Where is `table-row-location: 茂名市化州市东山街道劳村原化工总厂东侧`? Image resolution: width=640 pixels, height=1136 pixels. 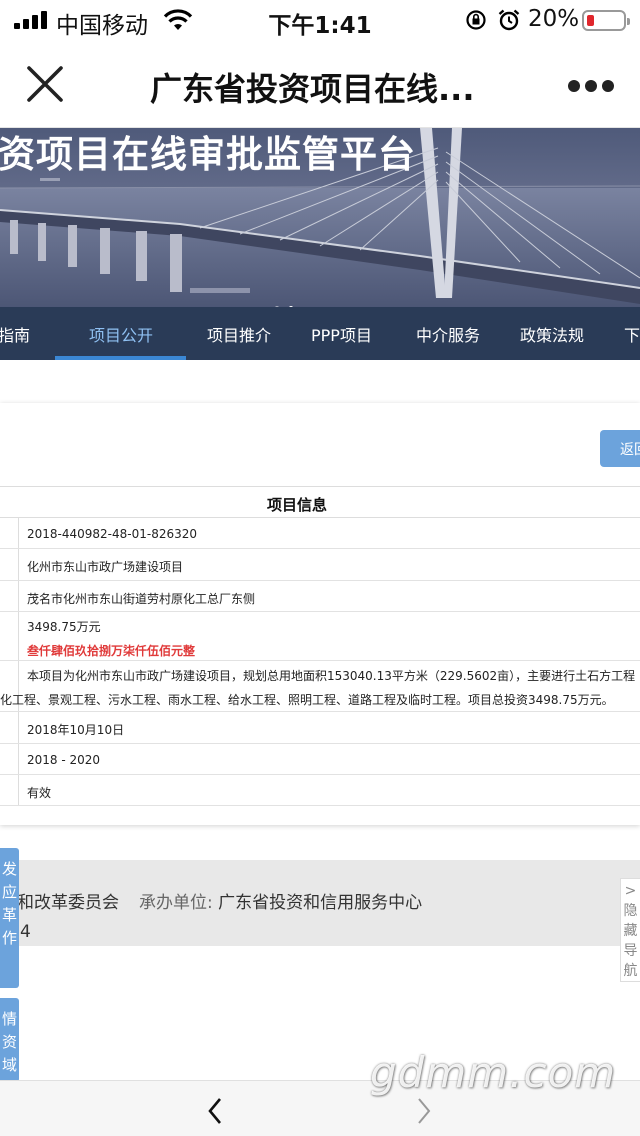 table-row-location: 茂名市化州市东山街道劳村原化工总厂东侧 is located at coordinates (320, 596).